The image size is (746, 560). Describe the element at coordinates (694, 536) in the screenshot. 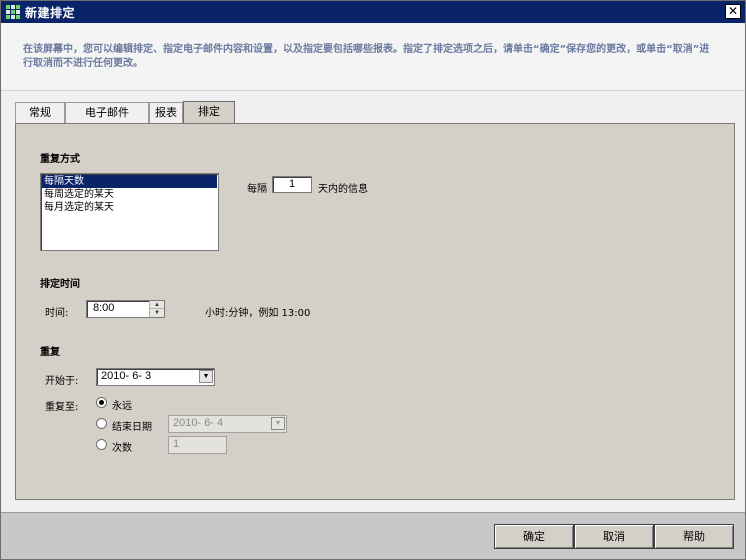

I see `help-button: 帮助` at that location.